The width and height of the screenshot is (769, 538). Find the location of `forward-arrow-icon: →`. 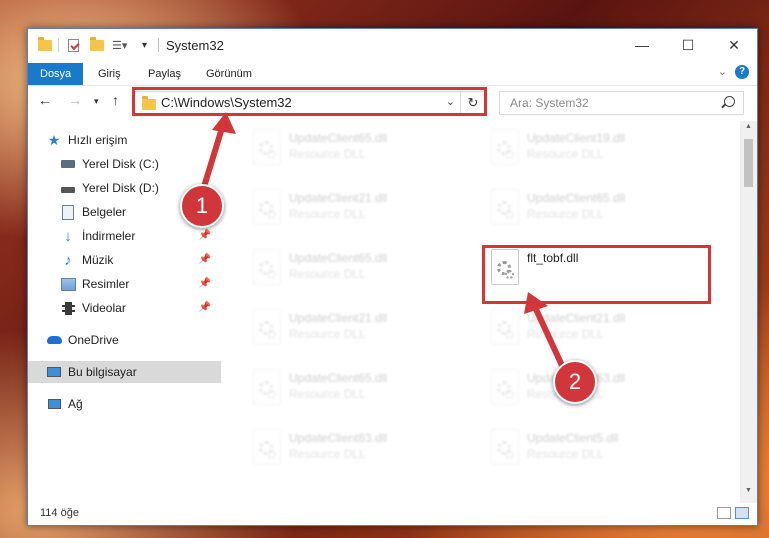

forward-arrow-icon: → is located at coordinates (75, 100).